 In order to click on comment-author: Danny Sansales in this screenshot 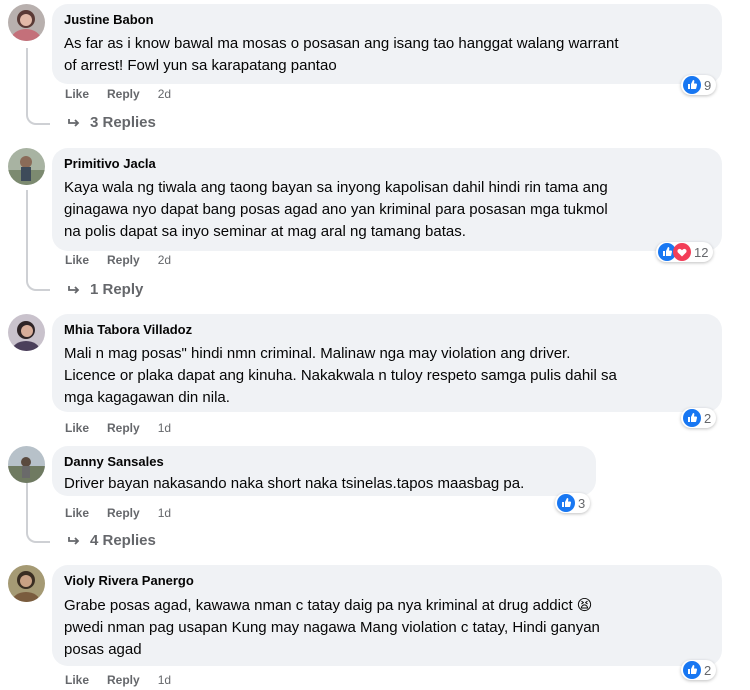, I will do `click(323, 462)`.